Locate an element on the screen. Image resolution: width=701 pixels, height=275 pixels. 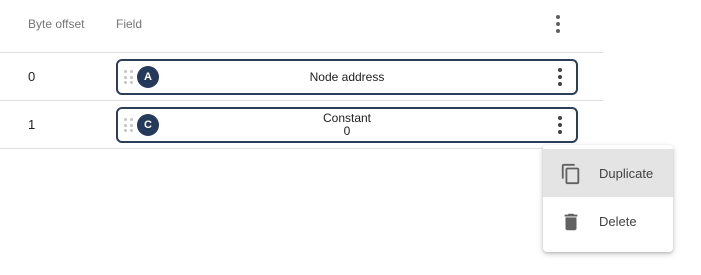
header-more-options-icon is located at coordinates (558, 24).